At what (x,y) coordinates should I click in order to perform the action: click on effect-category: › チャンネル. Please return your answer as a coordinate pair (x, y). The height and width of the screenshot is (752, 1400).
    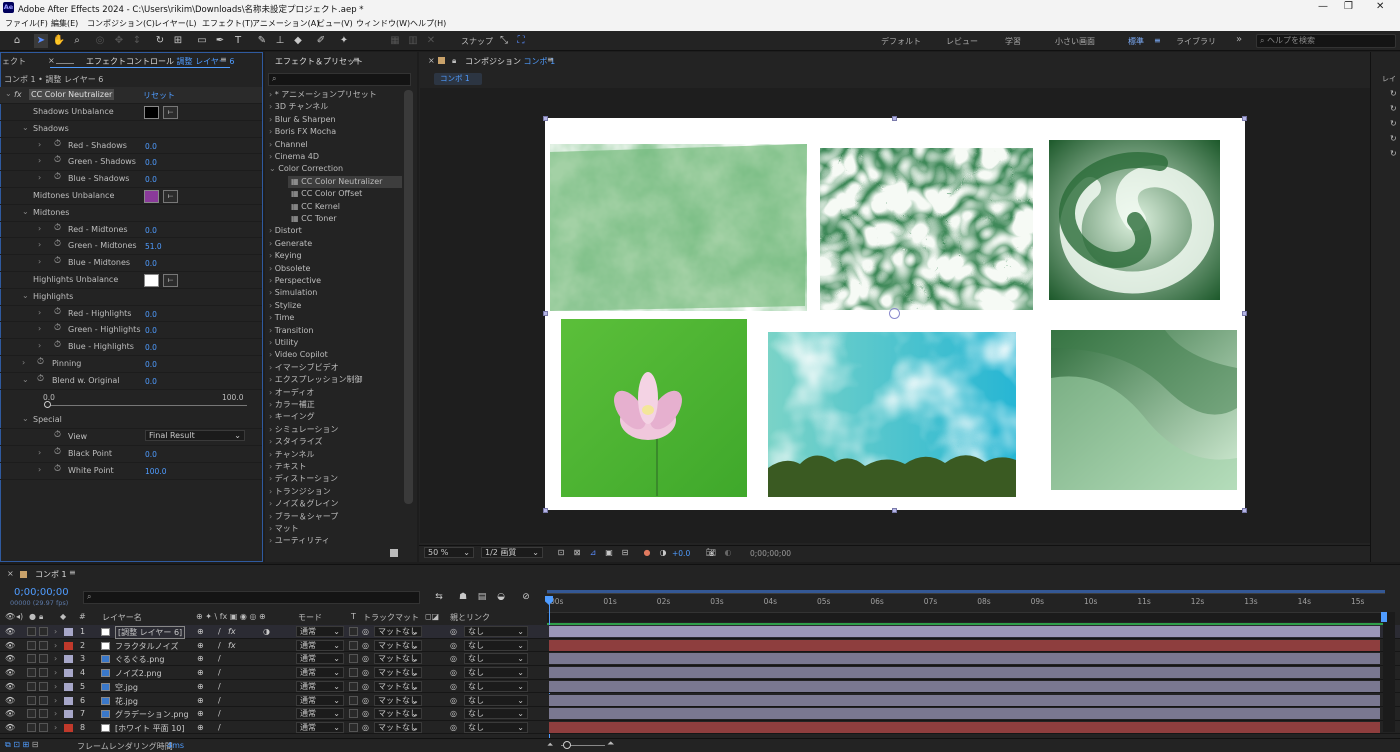
    Looking at the image, I should click on (334, 455).